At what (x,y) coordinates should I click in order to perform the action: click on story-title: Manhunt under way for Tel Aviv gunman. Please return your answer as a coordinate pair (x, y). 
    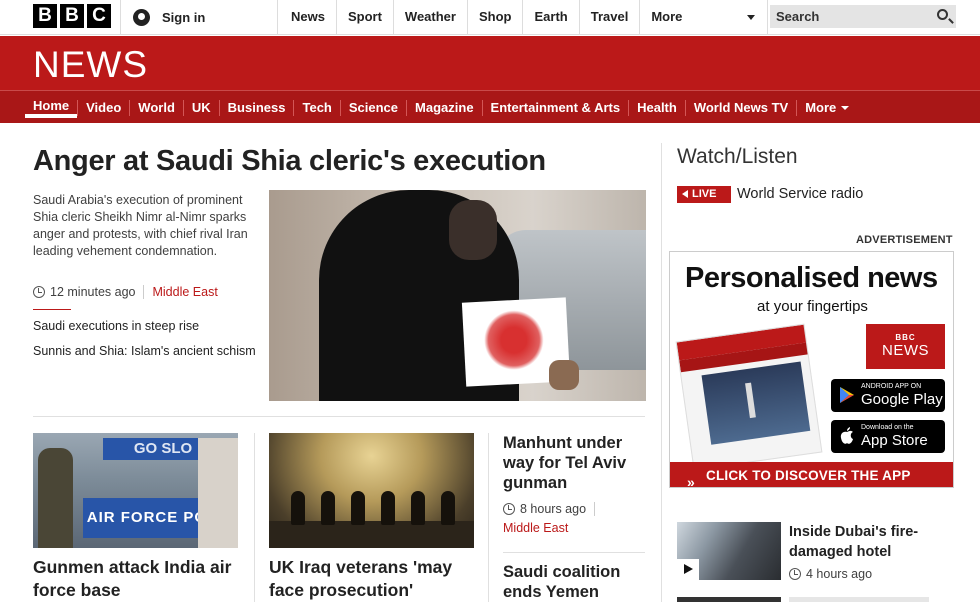
    Looking at the image, I should click on (573, 463).